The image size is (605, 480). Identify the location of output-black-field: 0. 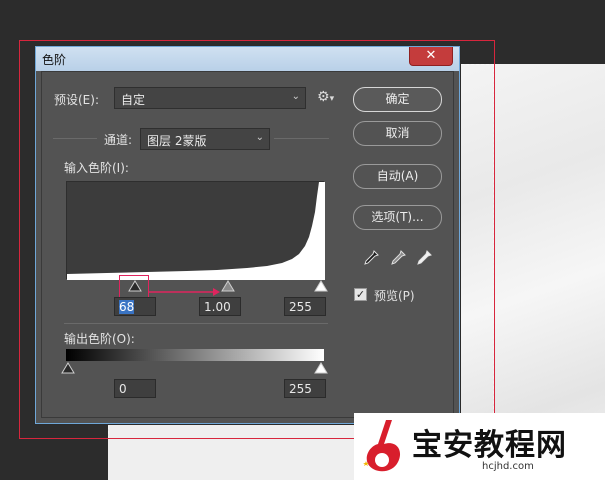
(135, 388).